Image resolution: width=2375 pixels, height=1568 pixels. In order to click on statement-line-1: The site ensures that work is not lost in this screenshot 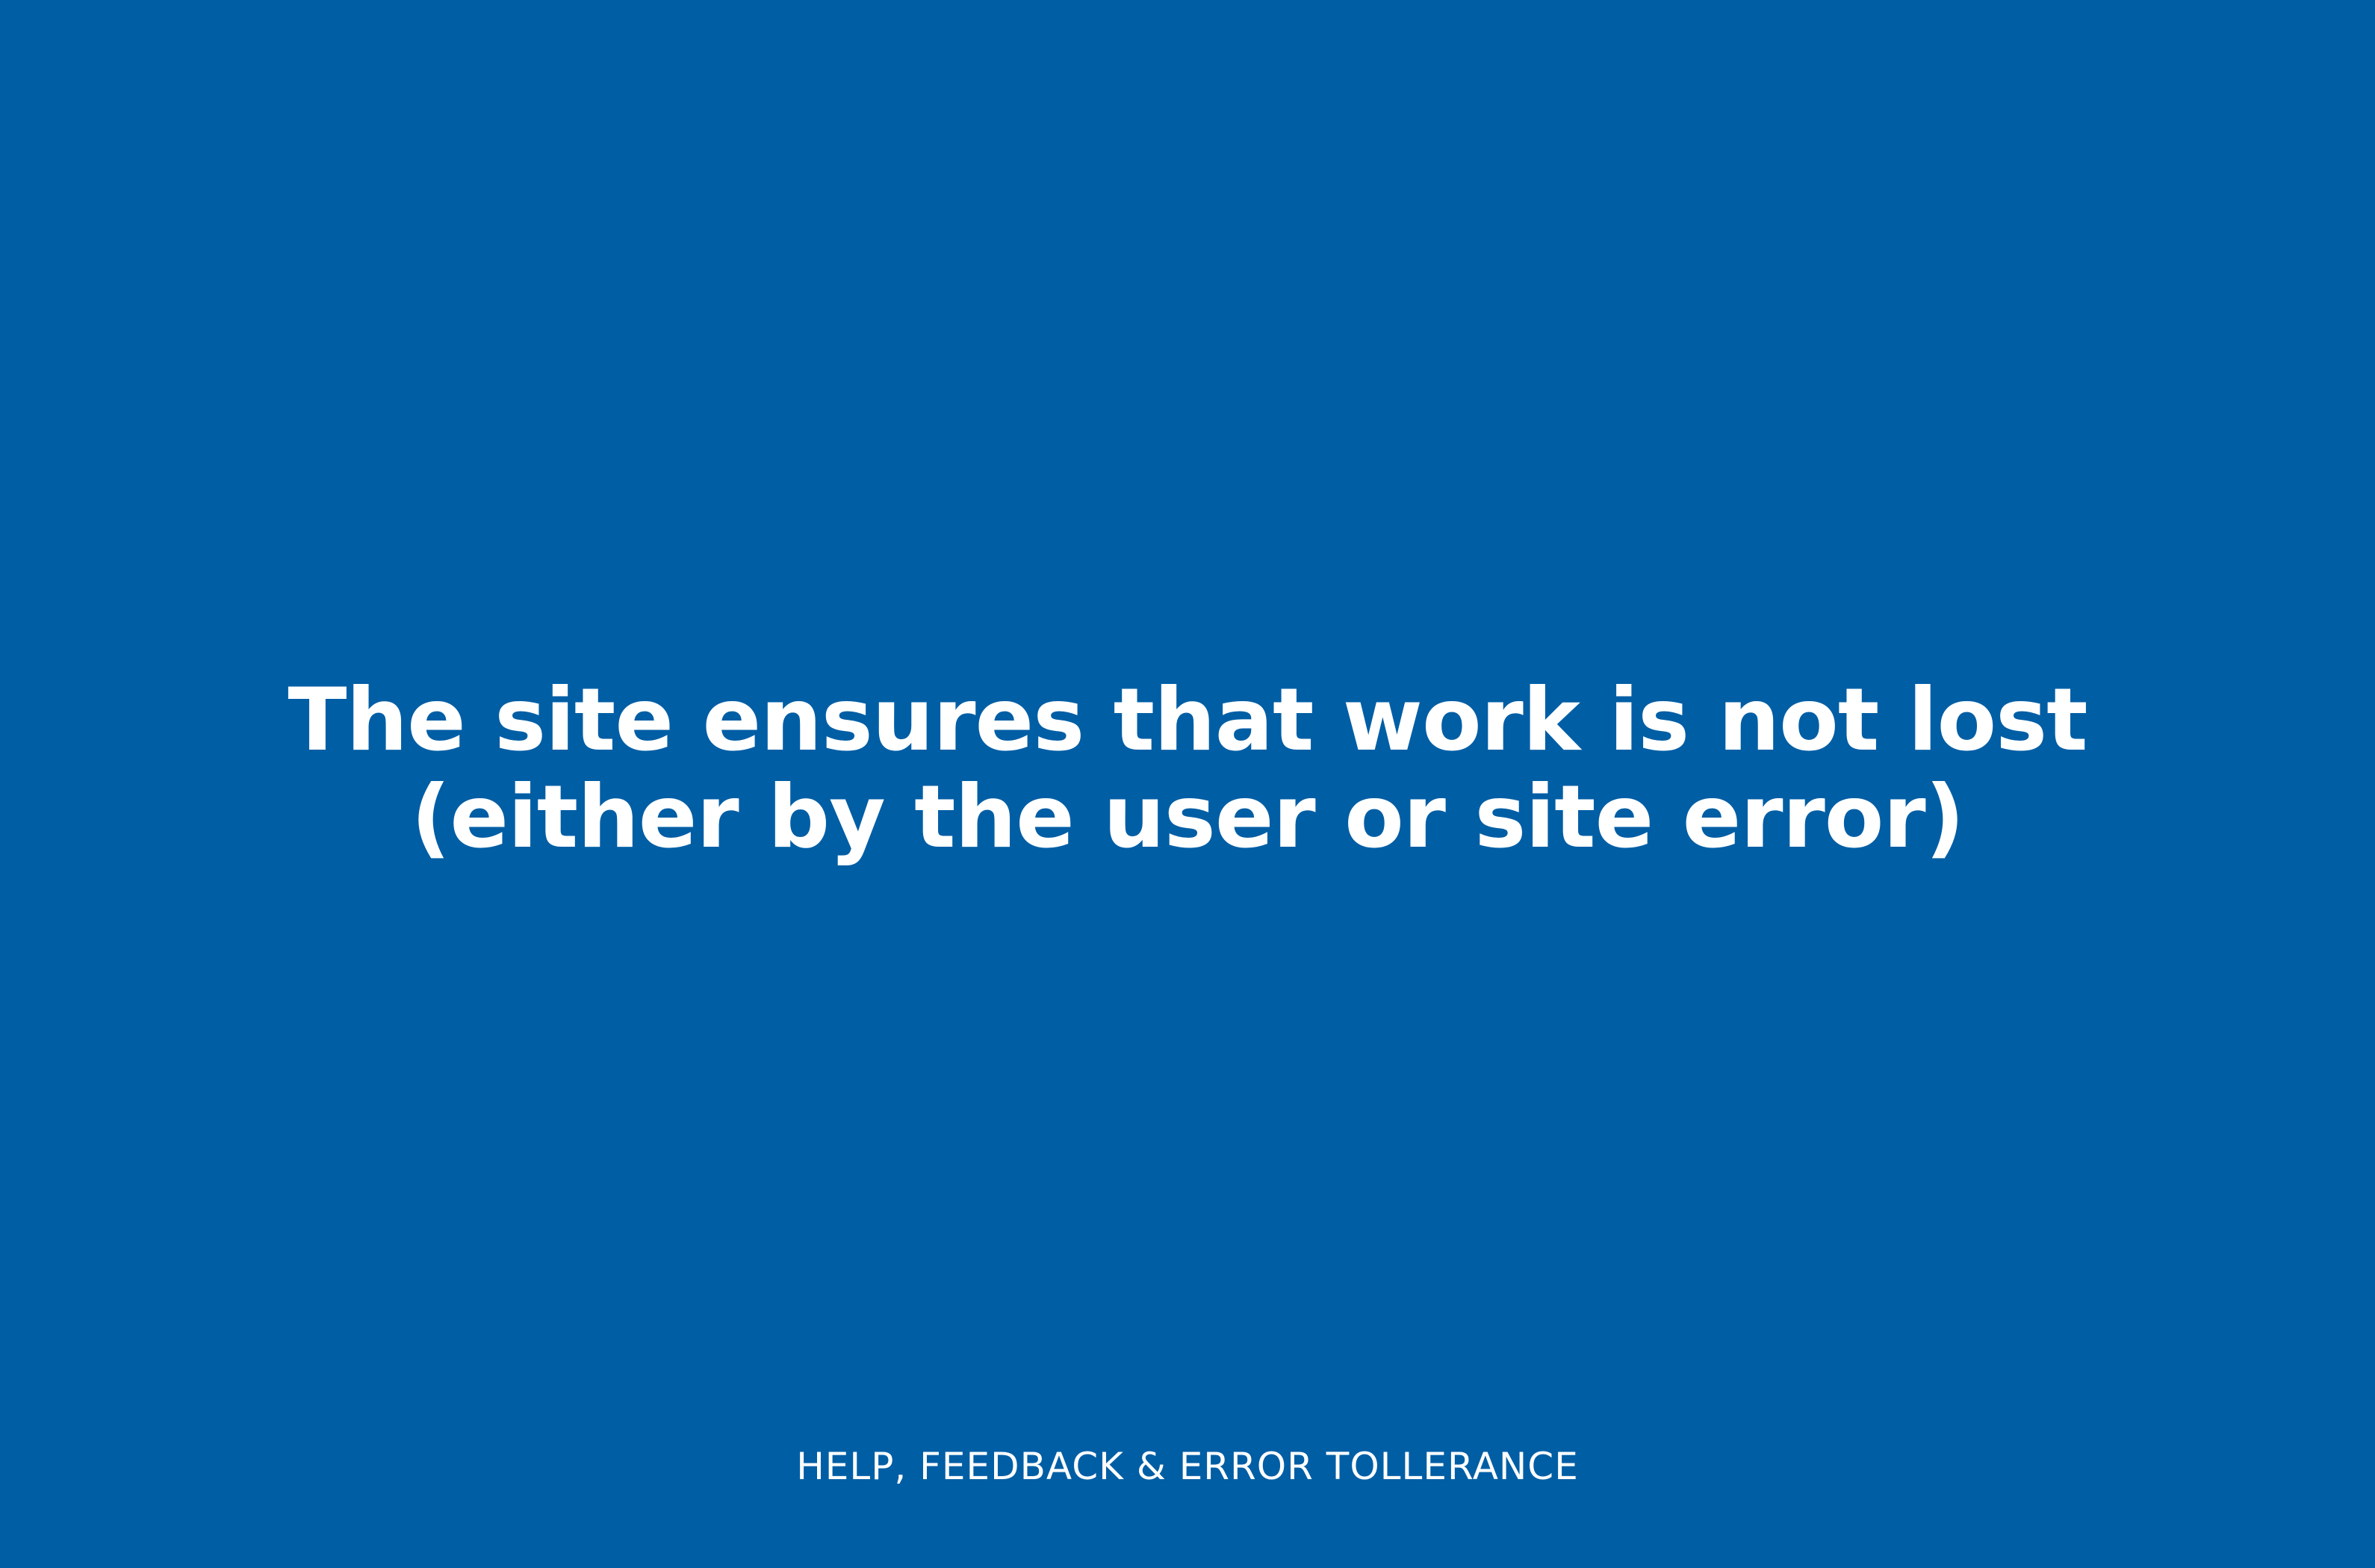, I will do `click(1187, 720)`.